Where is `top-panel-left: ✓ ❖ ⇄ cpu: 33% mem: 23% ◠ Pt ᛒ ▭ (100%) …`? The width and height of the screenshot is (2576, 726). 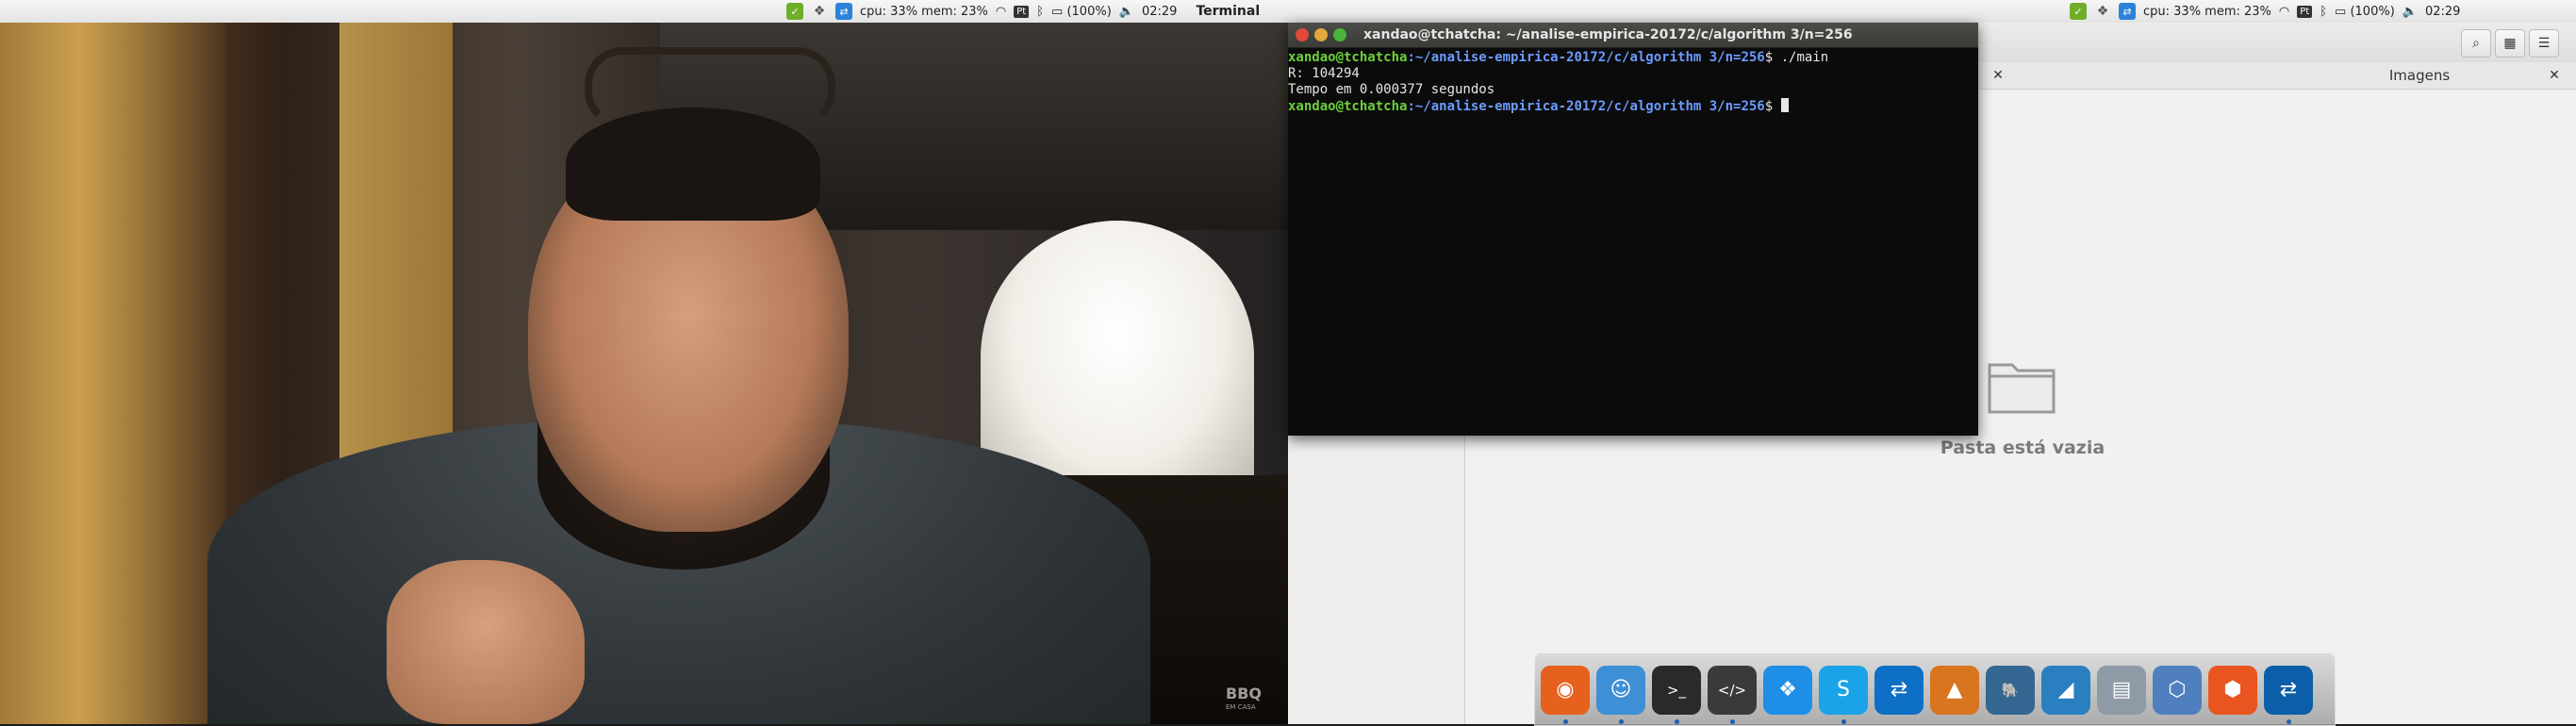 top-panel-left: ✓ ❖ ⇄ cpu: 33% mem: 23% ◠ Pt ᛒ ▭ (100%) … is located at coordinates (644, 12).